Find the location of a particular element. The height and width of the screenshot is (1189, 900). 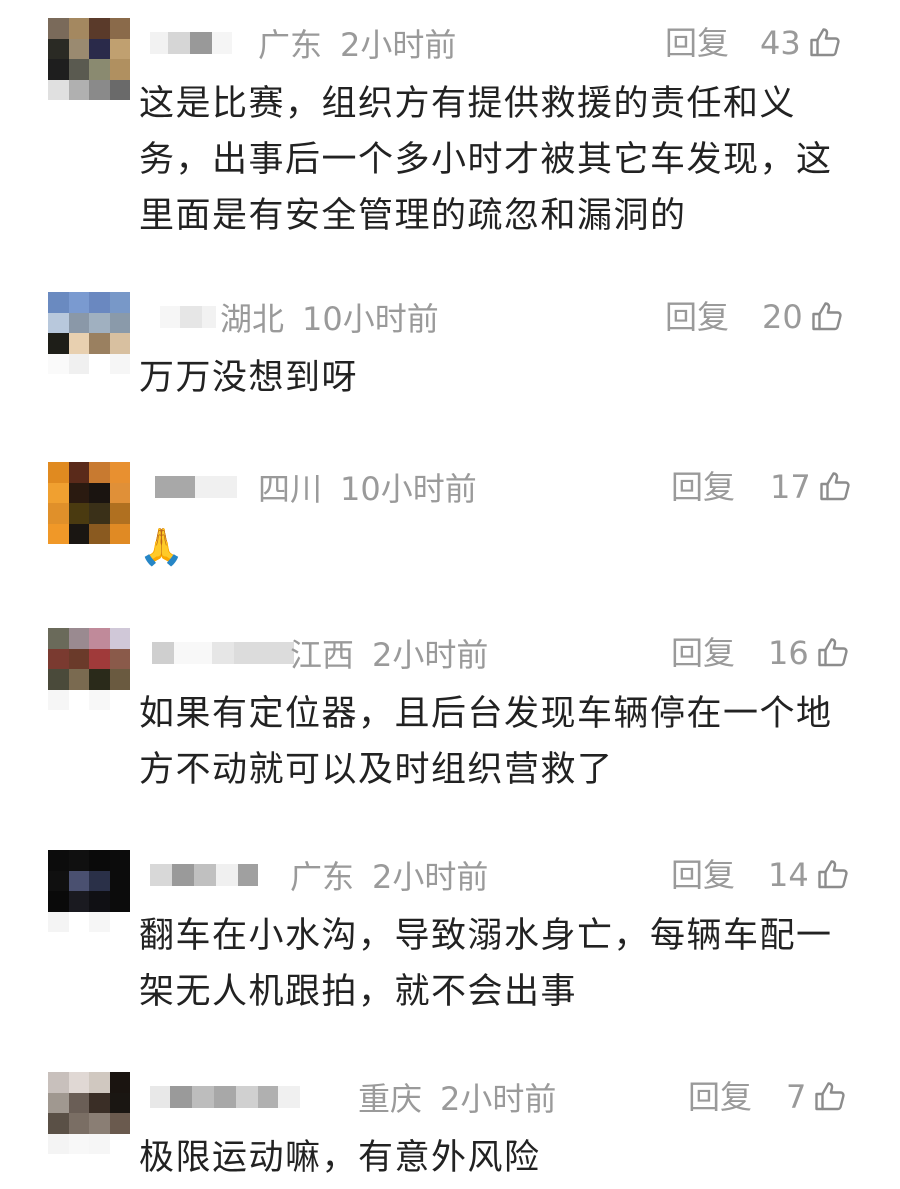

comment-meta: 江西 2小时前 is located at coordinates (389, 653).